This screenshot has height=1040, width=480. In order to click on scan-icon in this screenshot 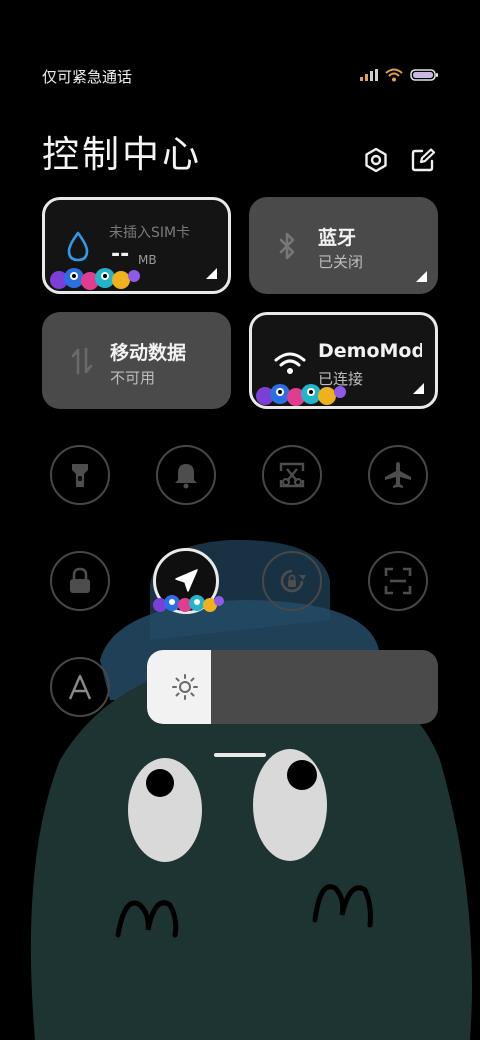, I will do `click(398, 581)`.